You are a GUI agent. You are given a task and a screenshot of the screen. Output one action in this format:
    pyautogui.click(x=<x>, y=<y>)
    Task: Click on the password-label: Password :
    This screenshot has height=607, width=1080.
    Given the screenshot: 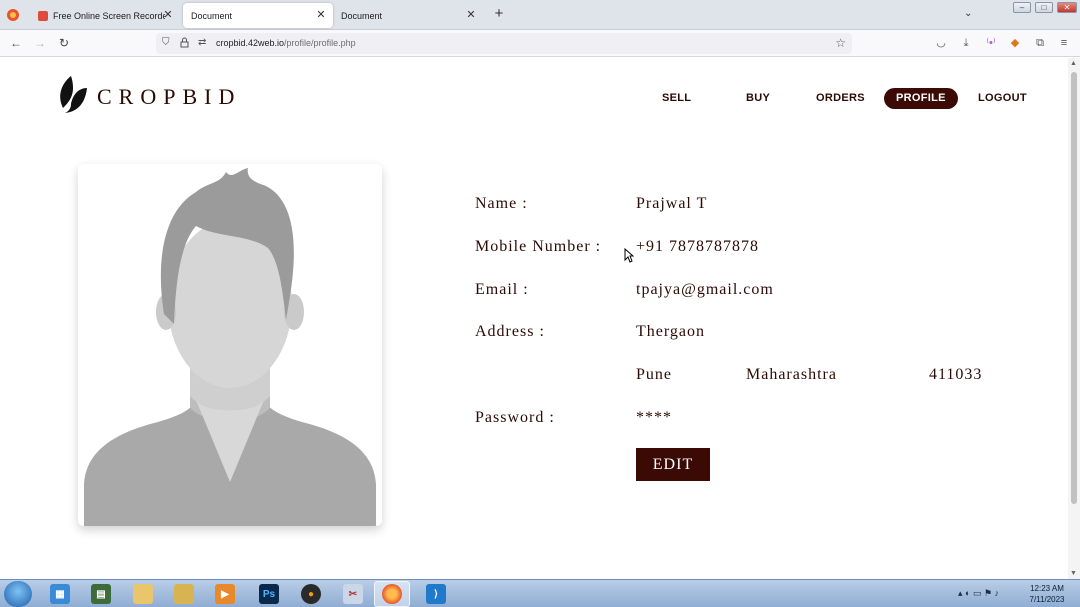 What is the action you would take?
    pyautogui.click(x=515, y=417)
    